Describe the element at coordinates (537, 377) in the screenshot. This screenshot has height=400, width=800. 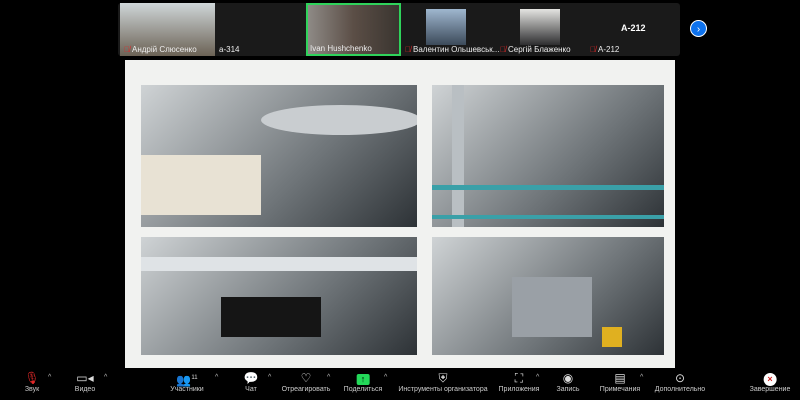
I see `apps-options-caret: ^` at that location.